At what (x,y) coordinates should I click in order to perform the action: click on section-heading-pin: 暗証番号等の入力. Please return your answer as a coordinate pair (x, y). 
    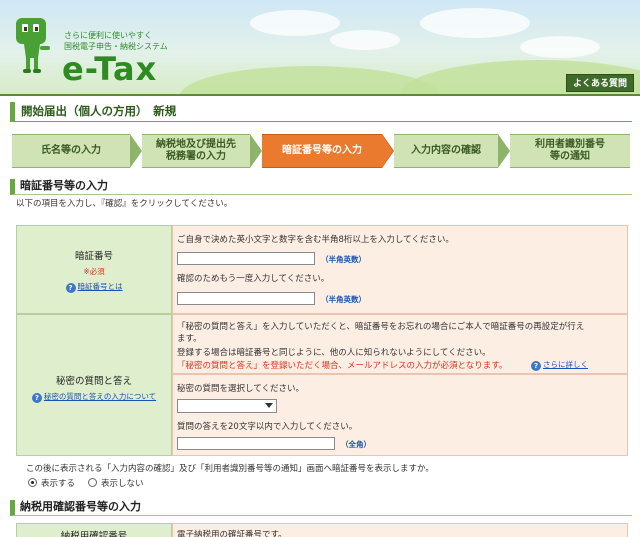
    Looking at the image, I should click on (321, 187).